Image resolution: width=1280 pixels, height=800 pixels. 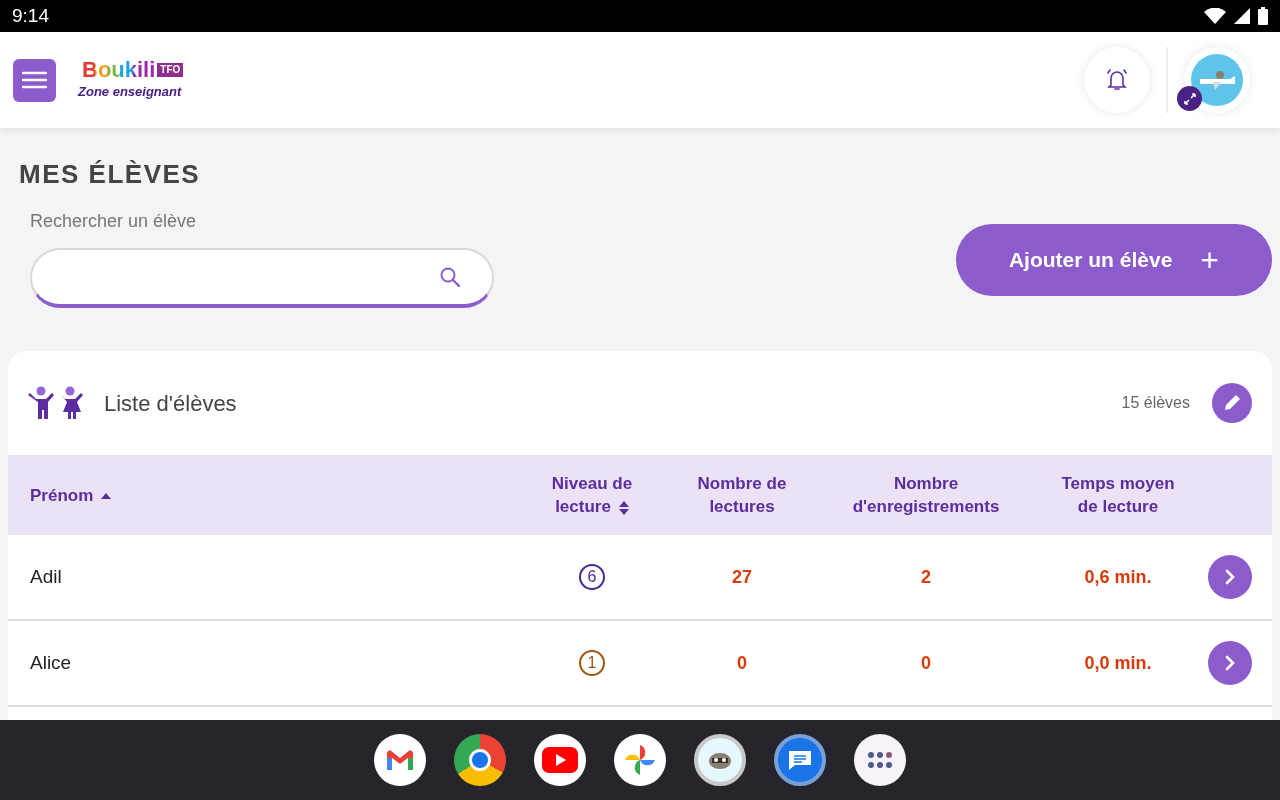 What do you see at coordinates (170, 403) in the screenshot?
I see `list-title: Liste d'élèves` at bounding box center [170, 403].